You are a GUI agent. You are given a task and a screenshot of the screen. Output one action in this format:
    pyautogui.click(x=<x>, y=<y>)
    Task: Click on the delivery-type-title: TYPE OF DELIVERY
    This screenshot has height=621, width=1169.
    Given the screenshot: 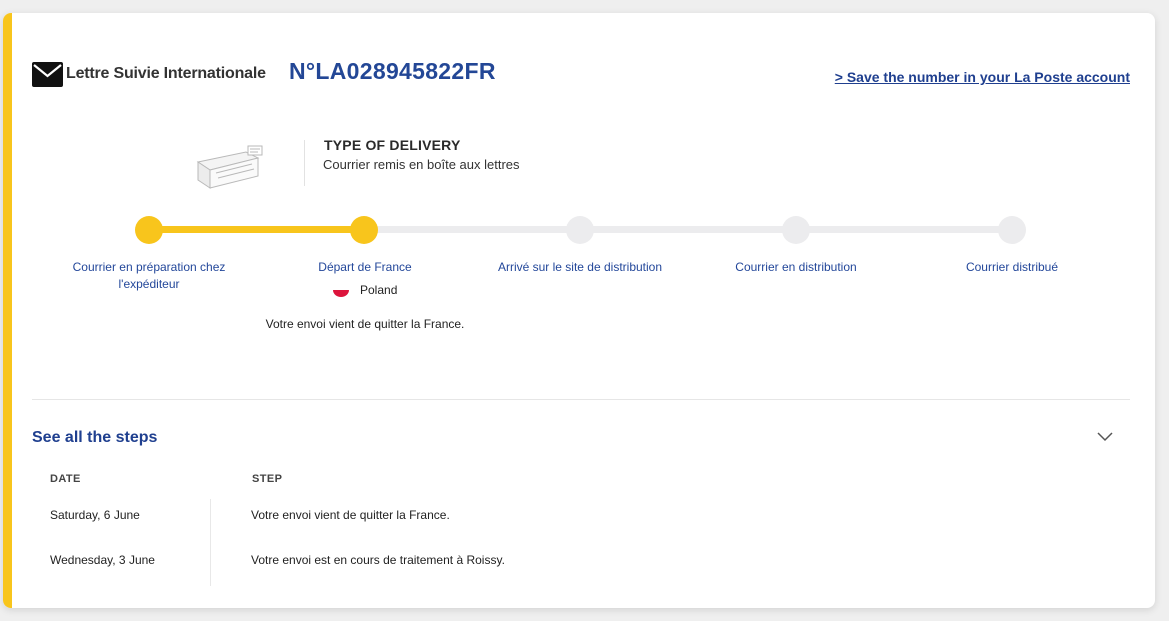 What is the action you would take?
    pyautogui.click(x=392, y=145)
    